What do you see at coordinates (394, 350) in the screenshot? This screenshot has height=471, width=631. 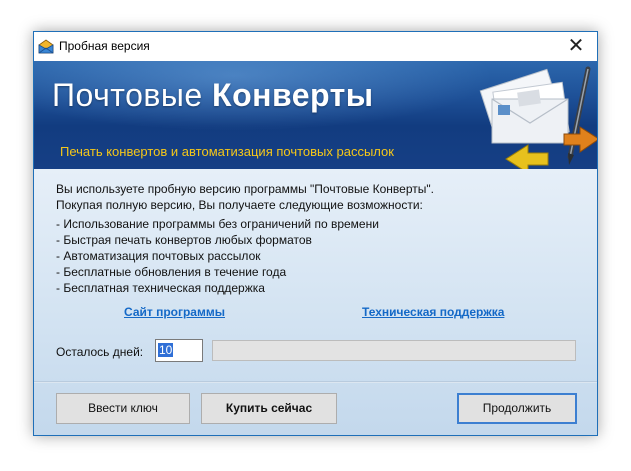 I see `trial-progress-bar` at bounding box center [394, 350].